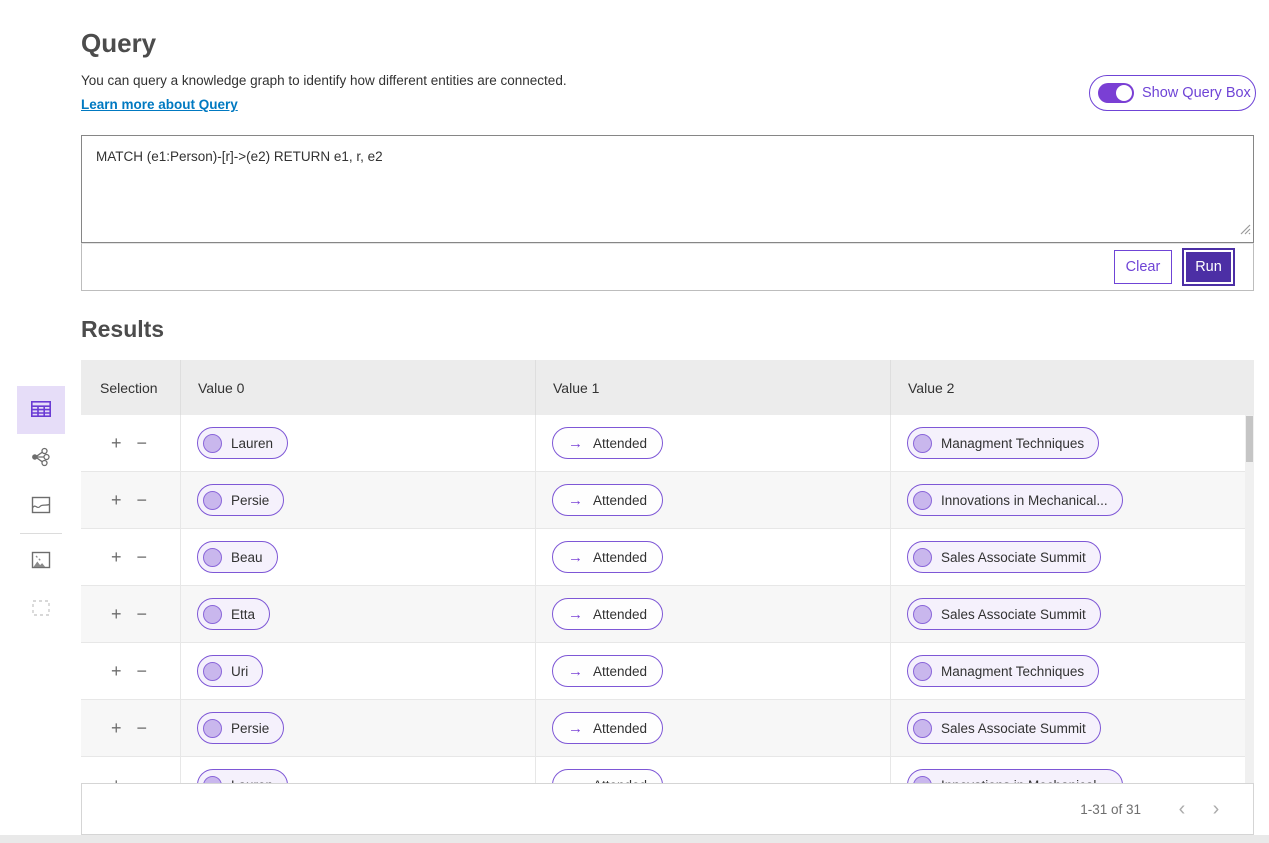  Describe the element at coordinates (1208, 267) in the screenshot. I see `run-button: Run` at that location.